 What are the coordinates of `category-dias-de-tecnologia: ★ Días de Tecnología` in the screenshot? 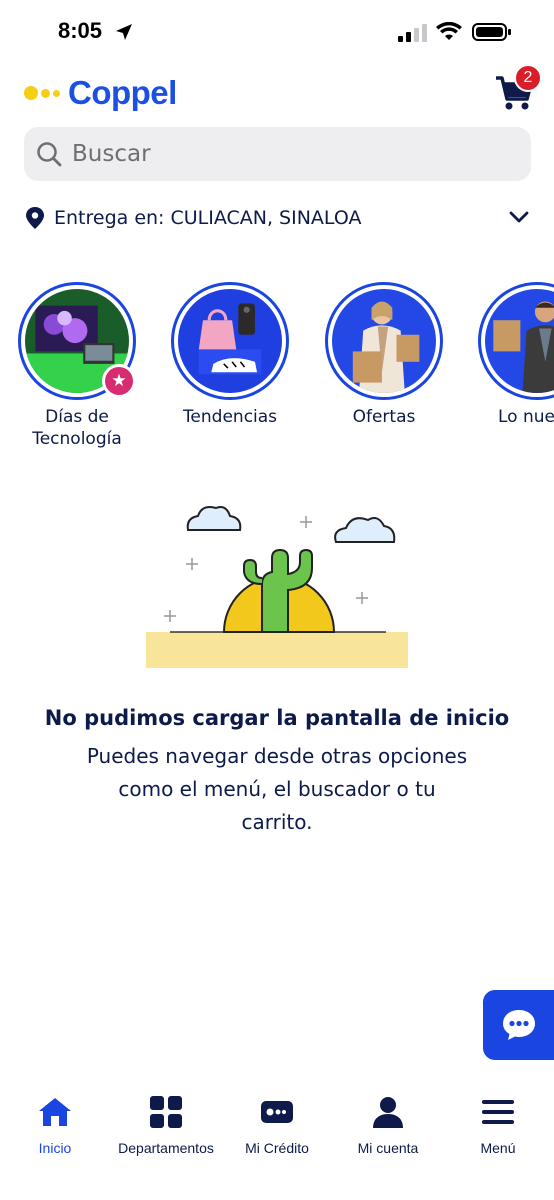 It's located at (77, 366).